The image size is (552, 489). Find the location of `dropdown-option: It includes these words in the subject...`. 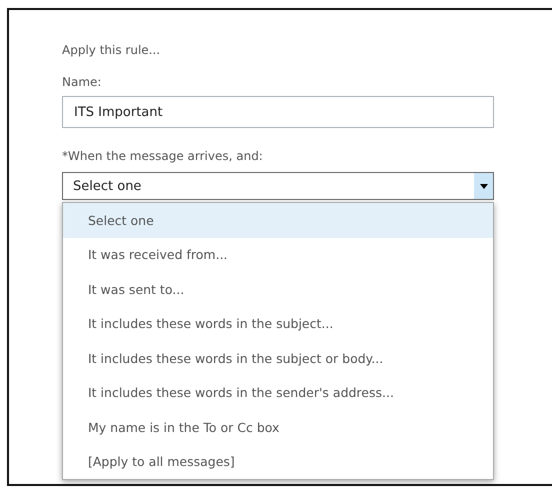

dropdown-option: It includes these words in the subject... is located at coordinates (278, 323).